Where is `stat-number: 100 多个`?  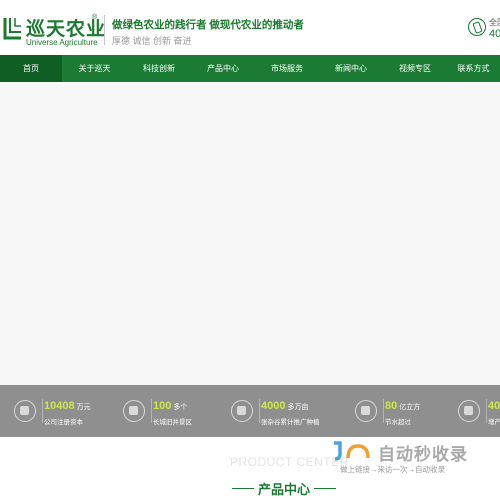
stat-number: 100 多个 is located at coordinates (170, 406).